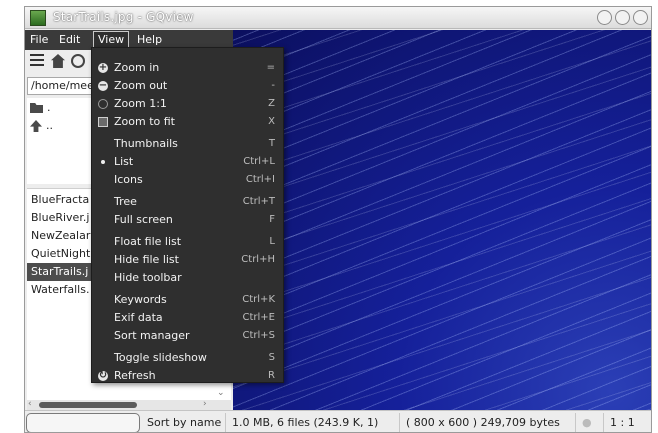 The width and height of the screenshot is (658, 433). Describe the element at coordinates (187, 68) in the screenshot. I see `menu-item-zoom-in: + Zoom in =` at that location.